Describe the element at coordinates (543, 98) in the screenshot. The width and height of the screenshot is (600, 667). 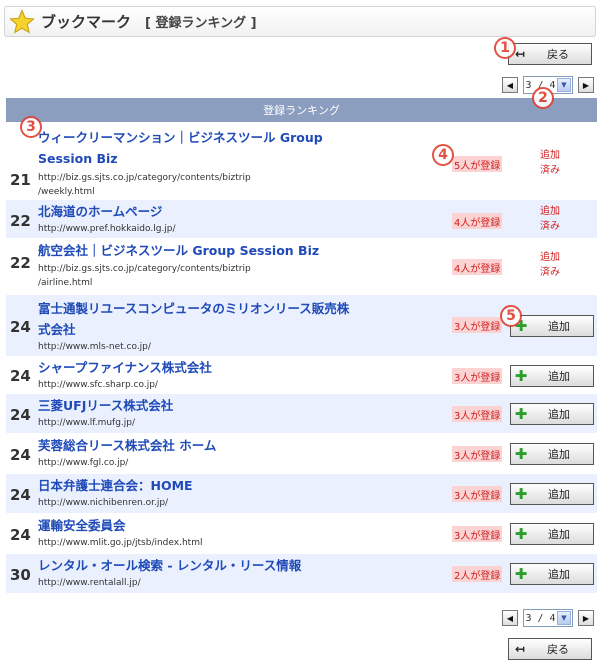
I see `annotation-marker-2: 2` at that location.